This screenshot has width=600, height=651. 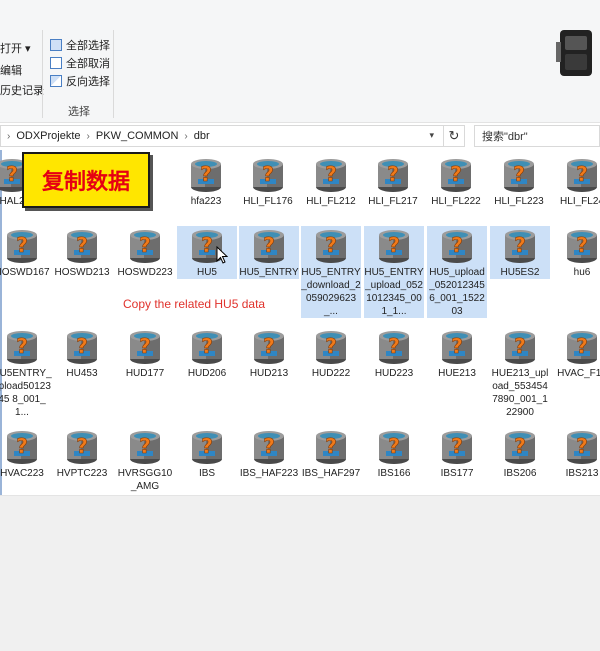 I want to click on file-name: HLI_FL222, so click(x=456, y=201).